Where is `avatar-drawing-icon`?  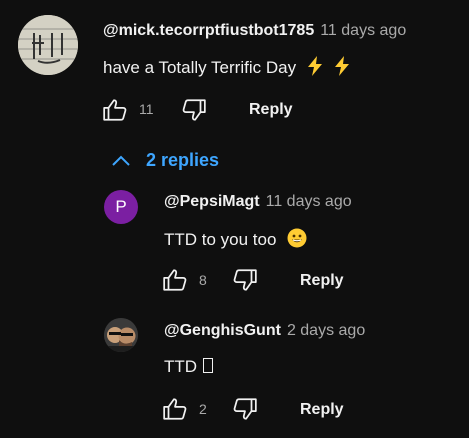
avatar-drawing-icon is located at coordinates (48, 45).